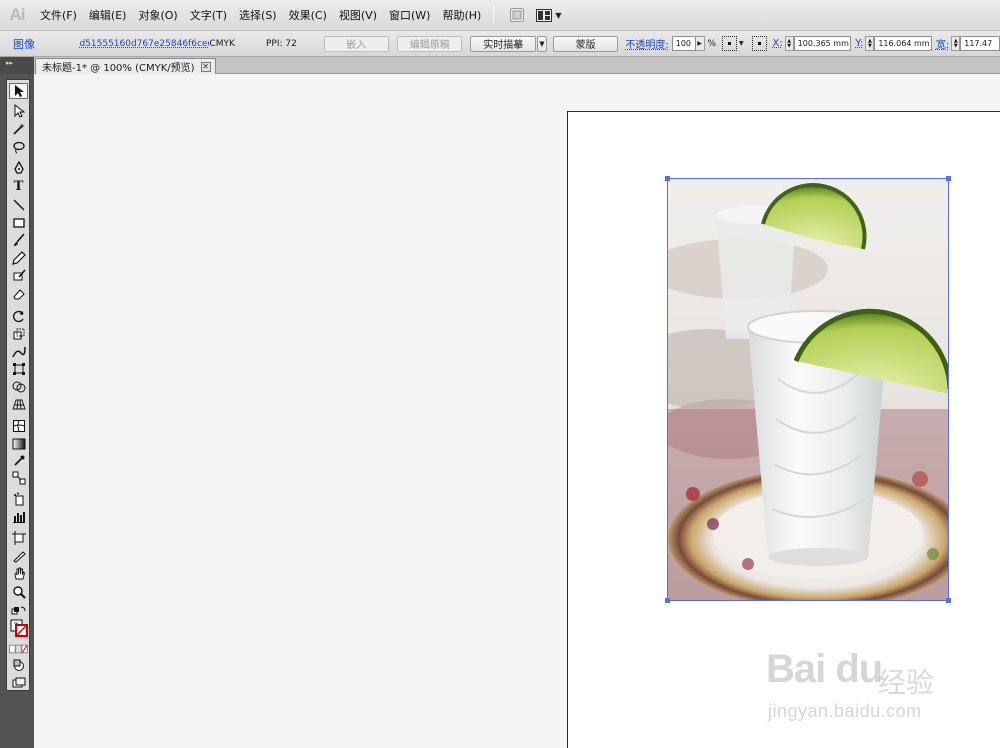  Describe the element at coordinates (258, 15) in the screenshot. I see `menu-select: 选择(S)` at that location.